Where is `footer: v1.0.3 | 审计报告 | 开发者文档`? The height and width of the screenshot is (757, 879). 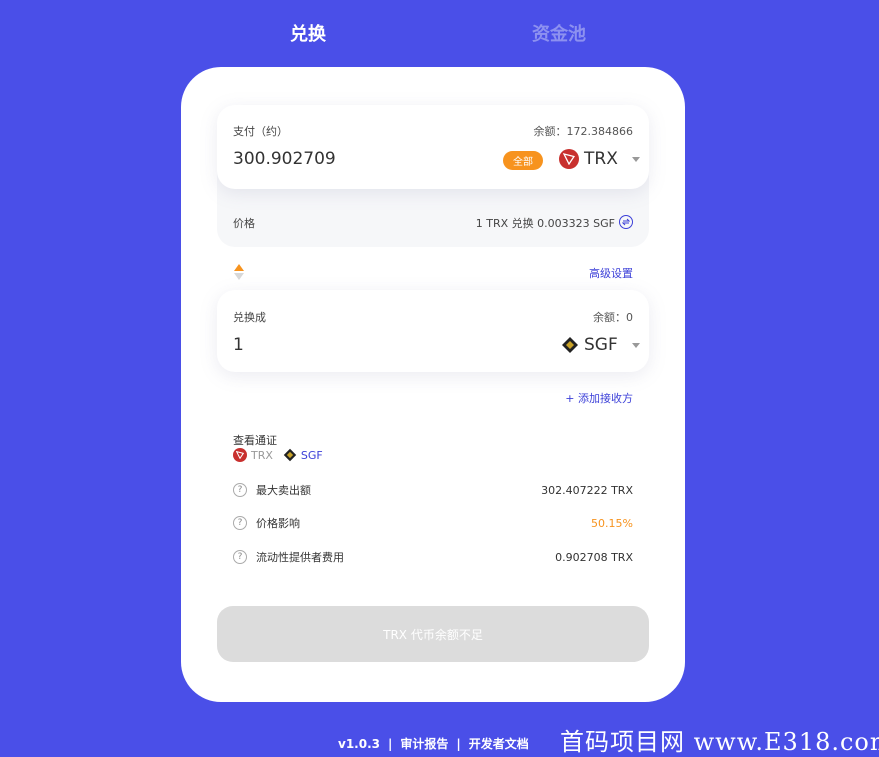
footer: v1.0.3 | 审计报告 | 开发者文档 is located at coordinates (433, 743).